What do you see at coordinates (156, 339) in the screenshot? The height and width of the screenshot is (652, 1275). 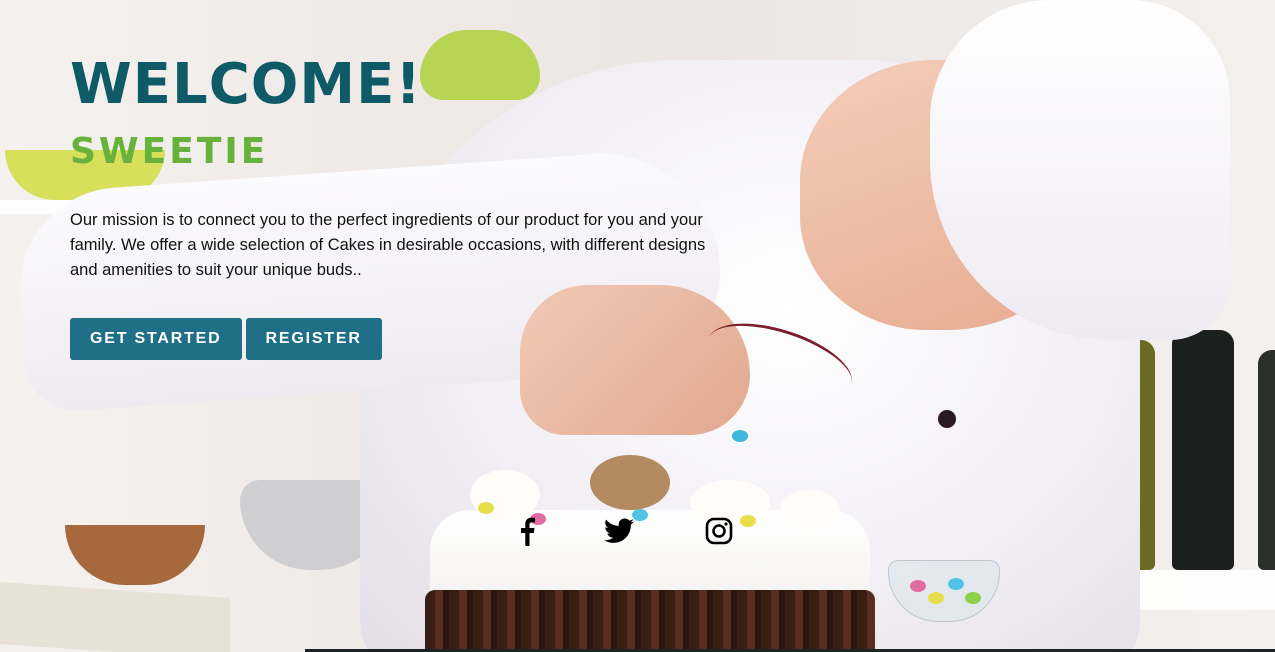 I see `get-started-button: GET STARTED` at bounding box center [156, 339].